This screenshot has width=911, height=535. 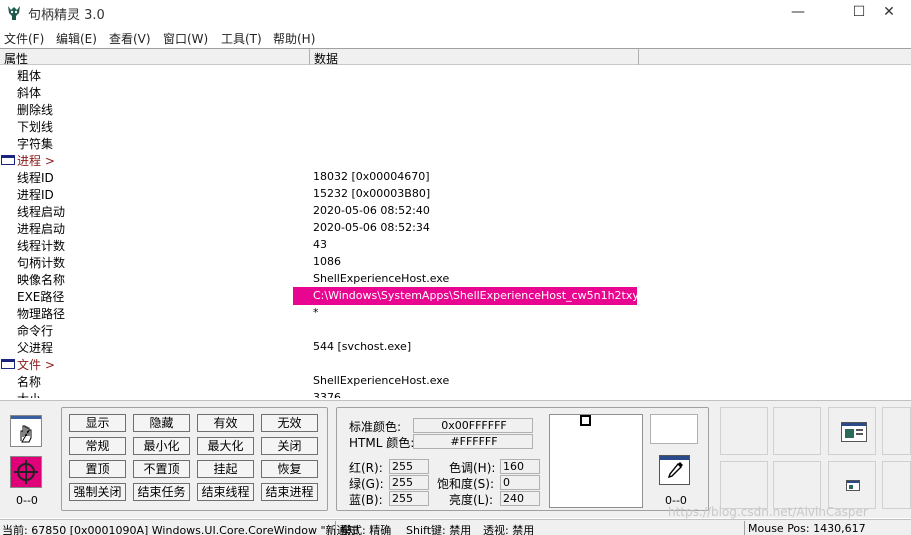 What do you see at coordinates (455, 261) in the screenshot?
I see `grid-row: 句柄计数 1086` at bounding box center [455, 261].